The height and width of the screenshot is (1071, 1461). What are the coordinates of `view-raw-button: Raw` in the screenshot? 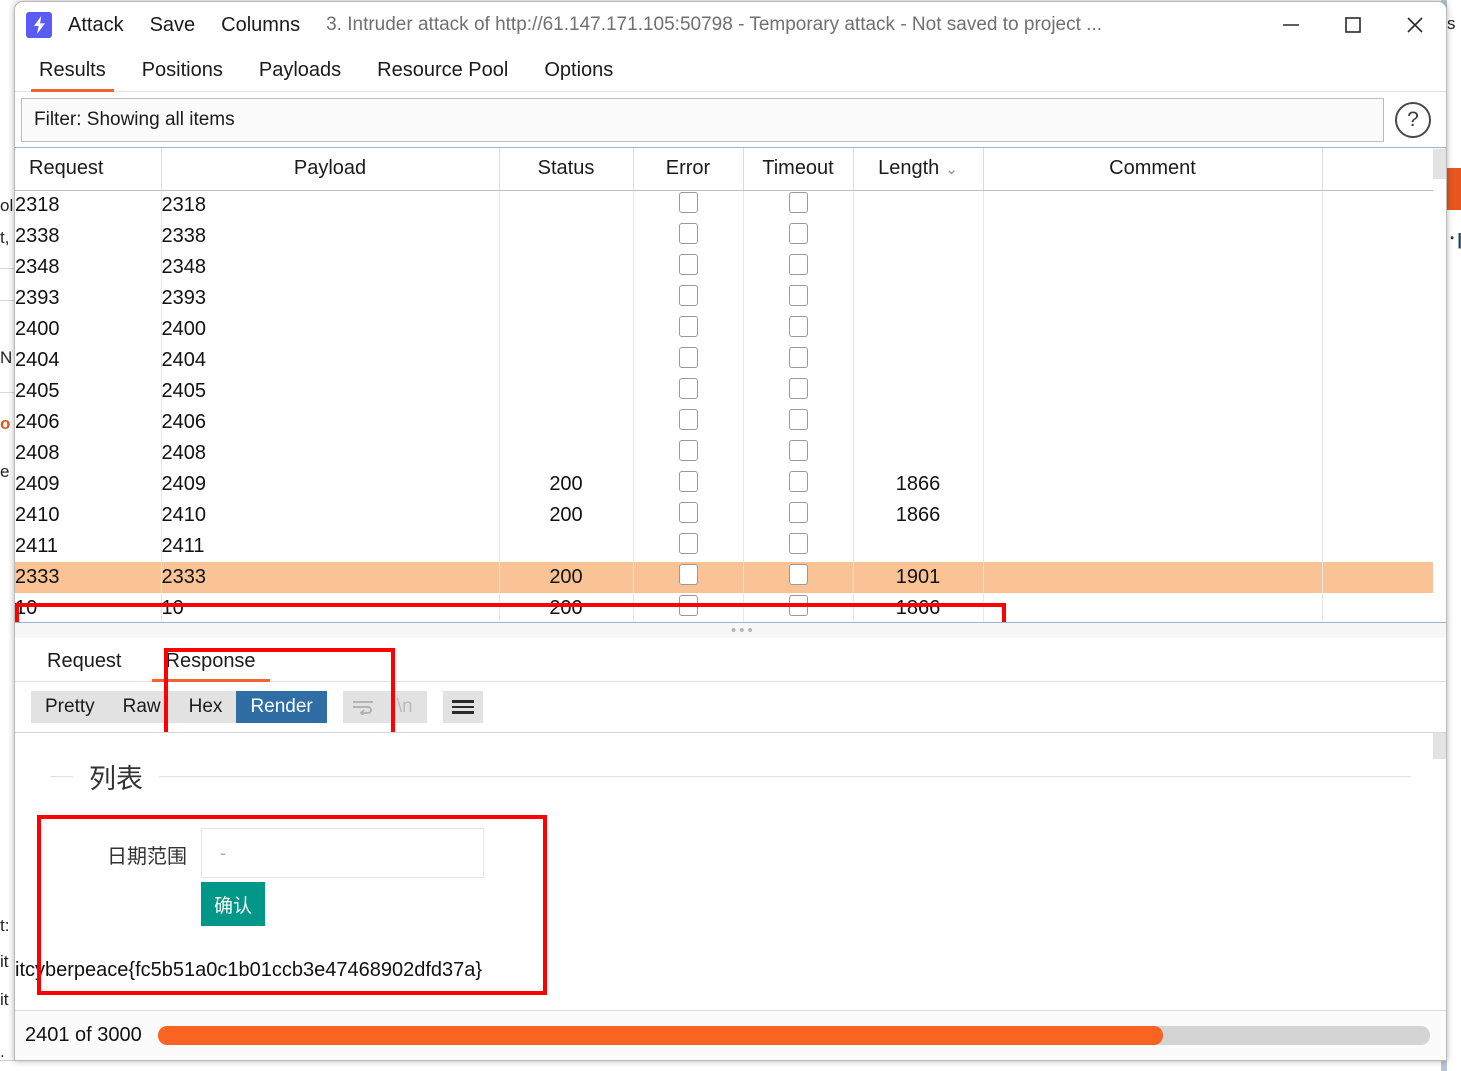 It's located at (141, 707).